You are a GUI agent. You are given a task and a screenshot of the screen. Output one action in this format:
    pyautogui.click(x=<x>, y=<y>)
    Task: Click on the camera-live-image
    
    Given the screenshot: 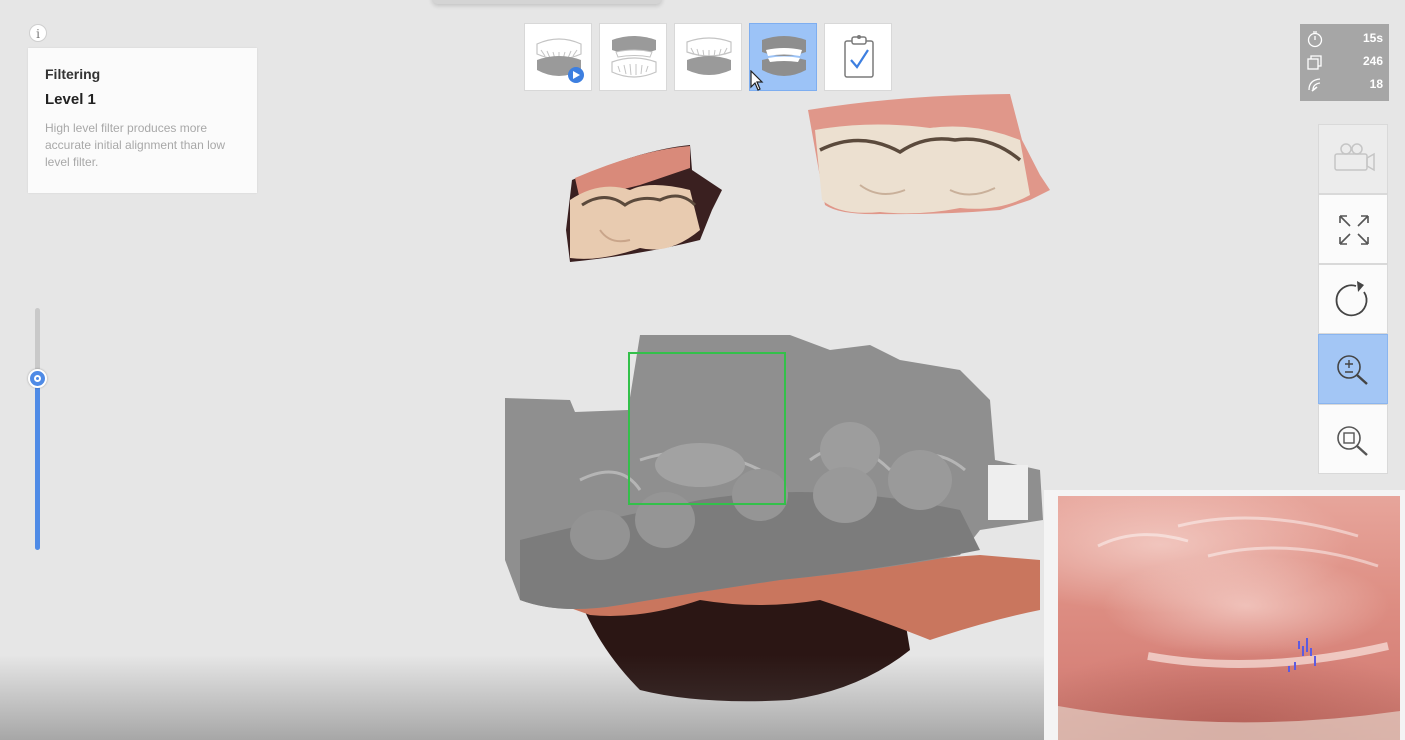 What is the action you would take?
    pyautogui.click(x=1229, y=618)
    